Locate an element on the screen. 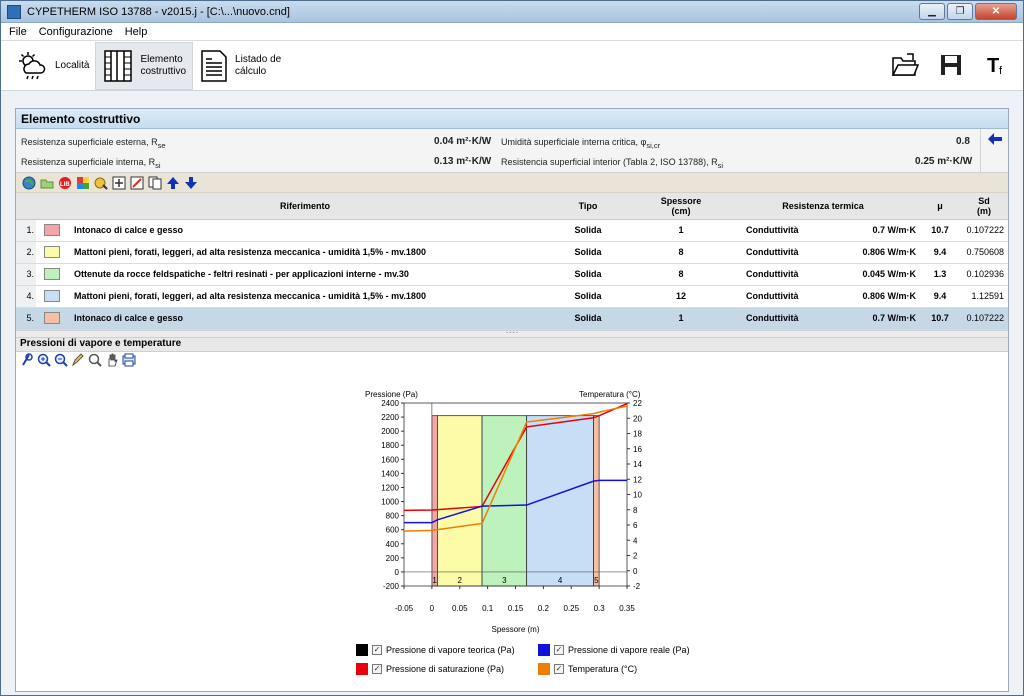  menu-help: Help is located at coordinates (136, 32).